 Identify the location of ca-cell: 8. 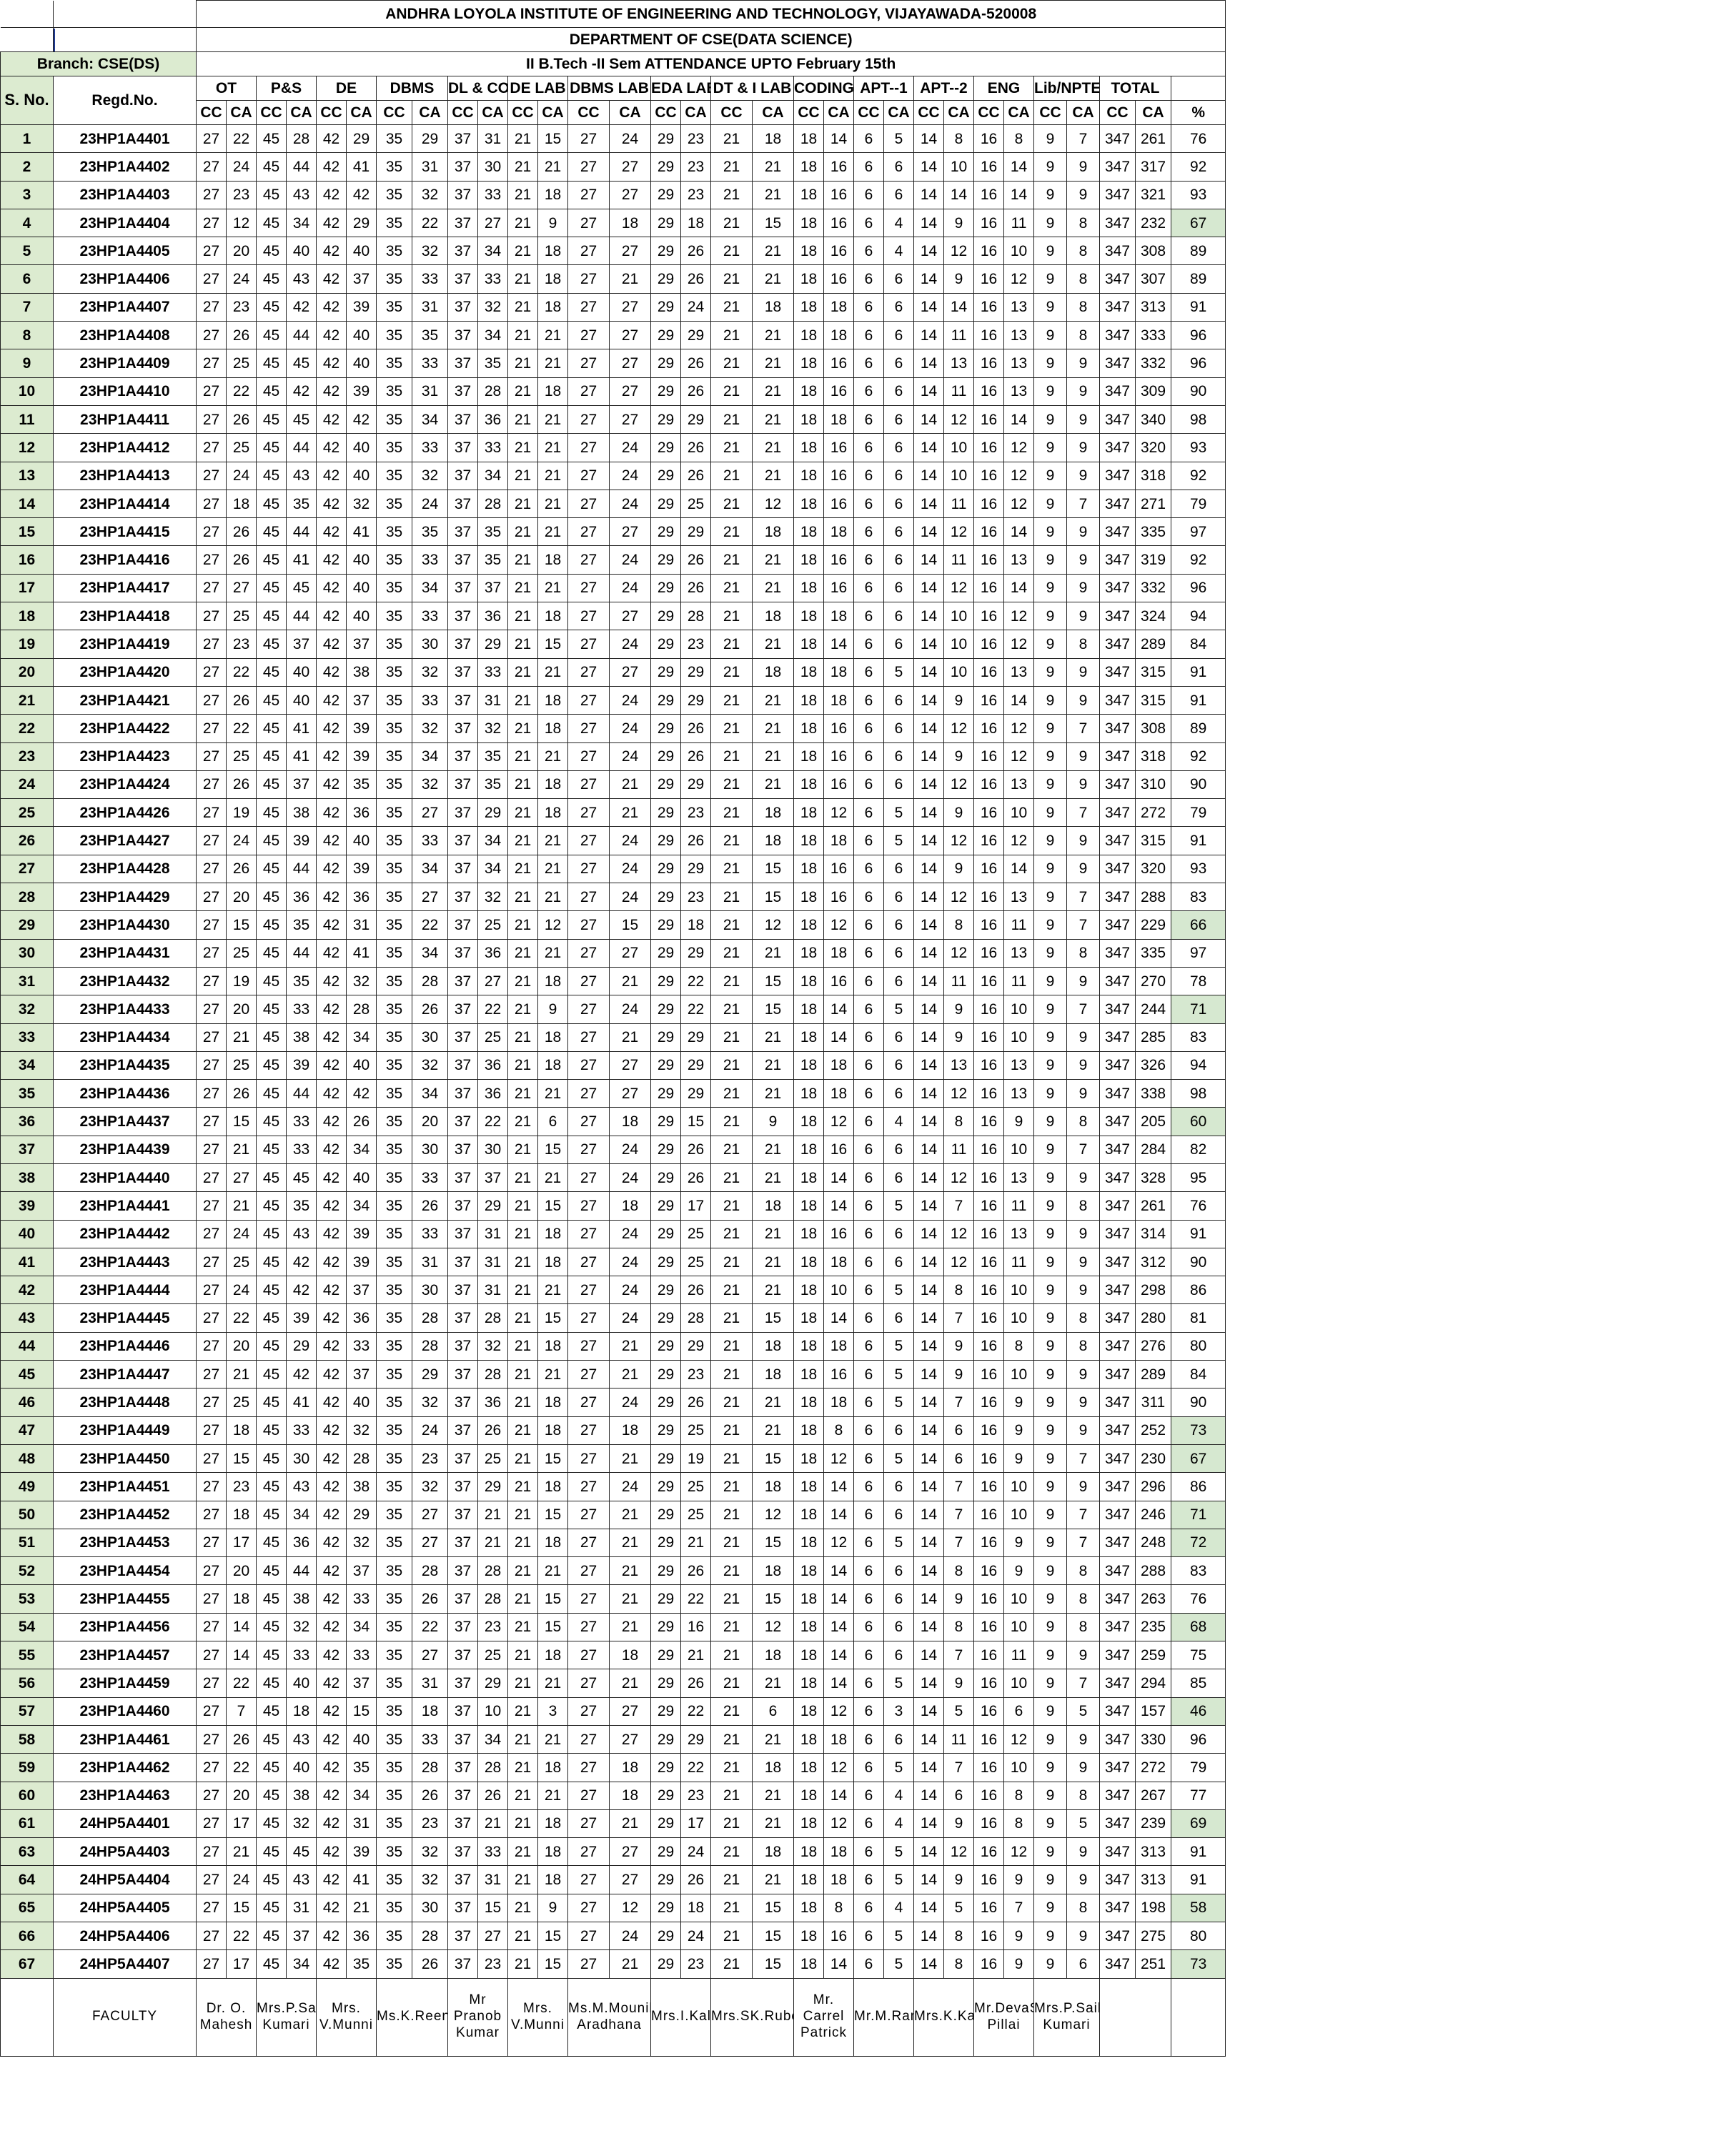
(959, 1121).